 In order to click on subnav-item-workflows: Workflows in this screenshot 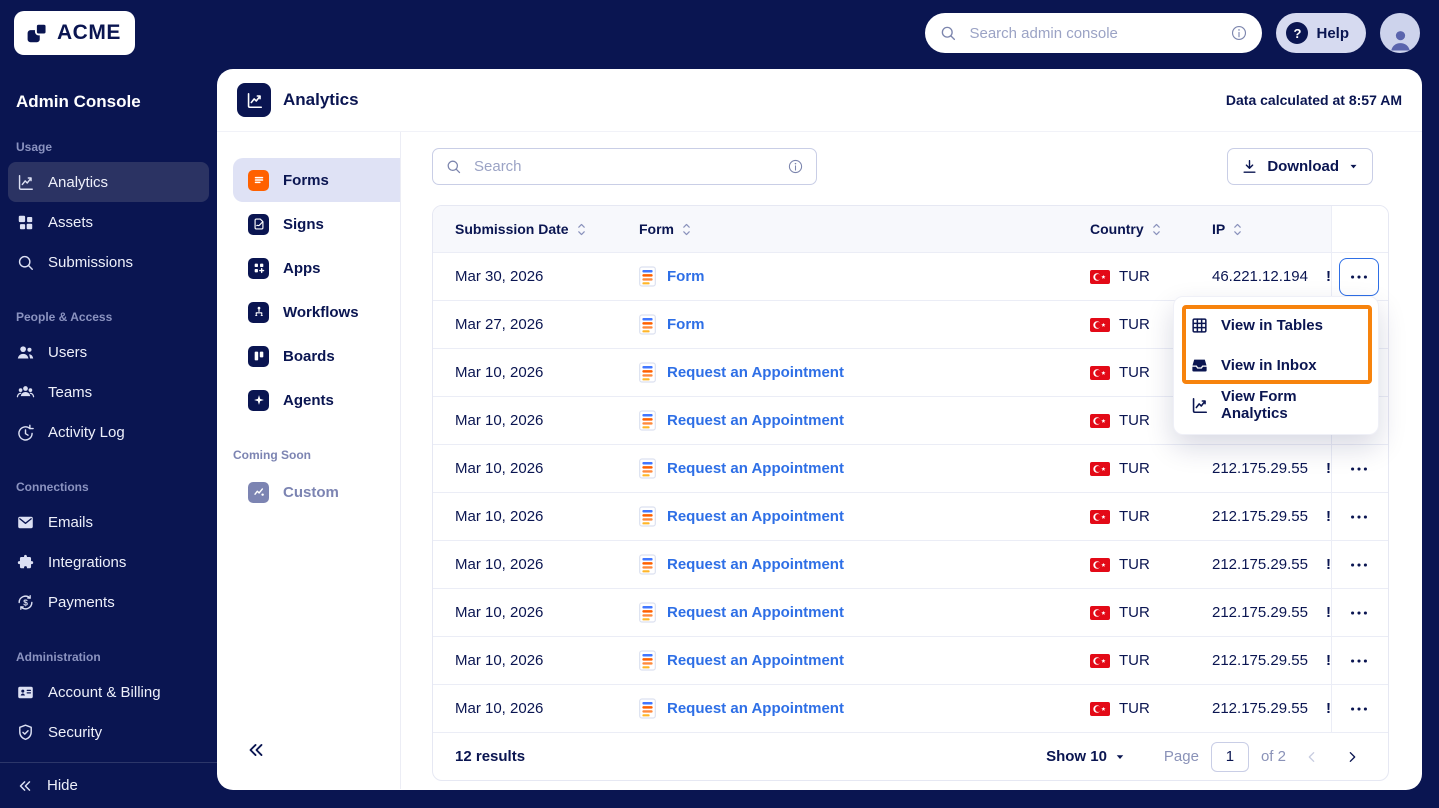, I will do `click(316, 312)`.